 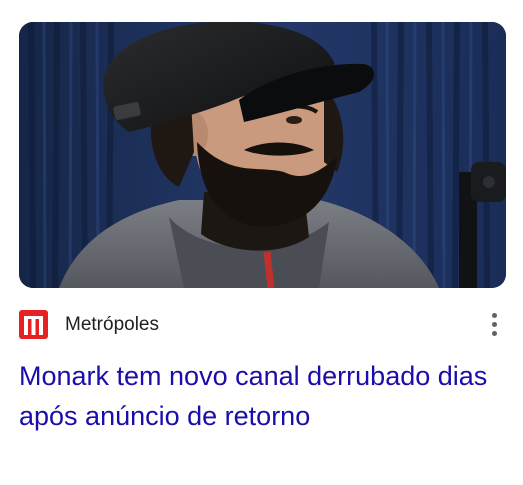 I want to click on more-vert-icon, so click(x=494, y=326).